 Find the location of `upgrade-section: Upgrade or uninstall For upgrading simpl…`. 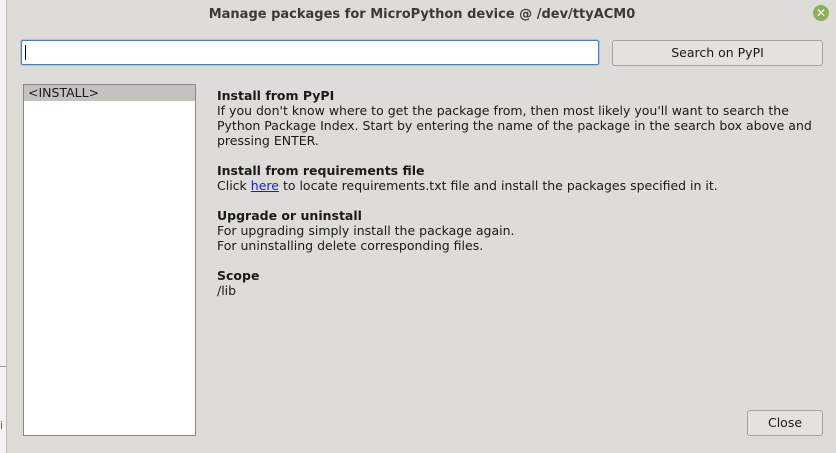

upgrade-section: Upgrade or uninstall For upgrading simpl… is located at coordinates (522, 230).